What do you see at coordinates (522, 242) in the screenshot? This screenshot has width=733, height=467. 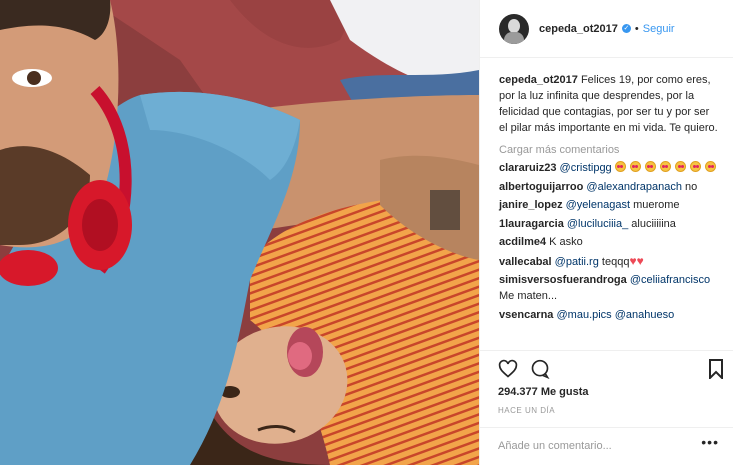 I see `comment-username: acdilme4` at bounding box center [522, 242].